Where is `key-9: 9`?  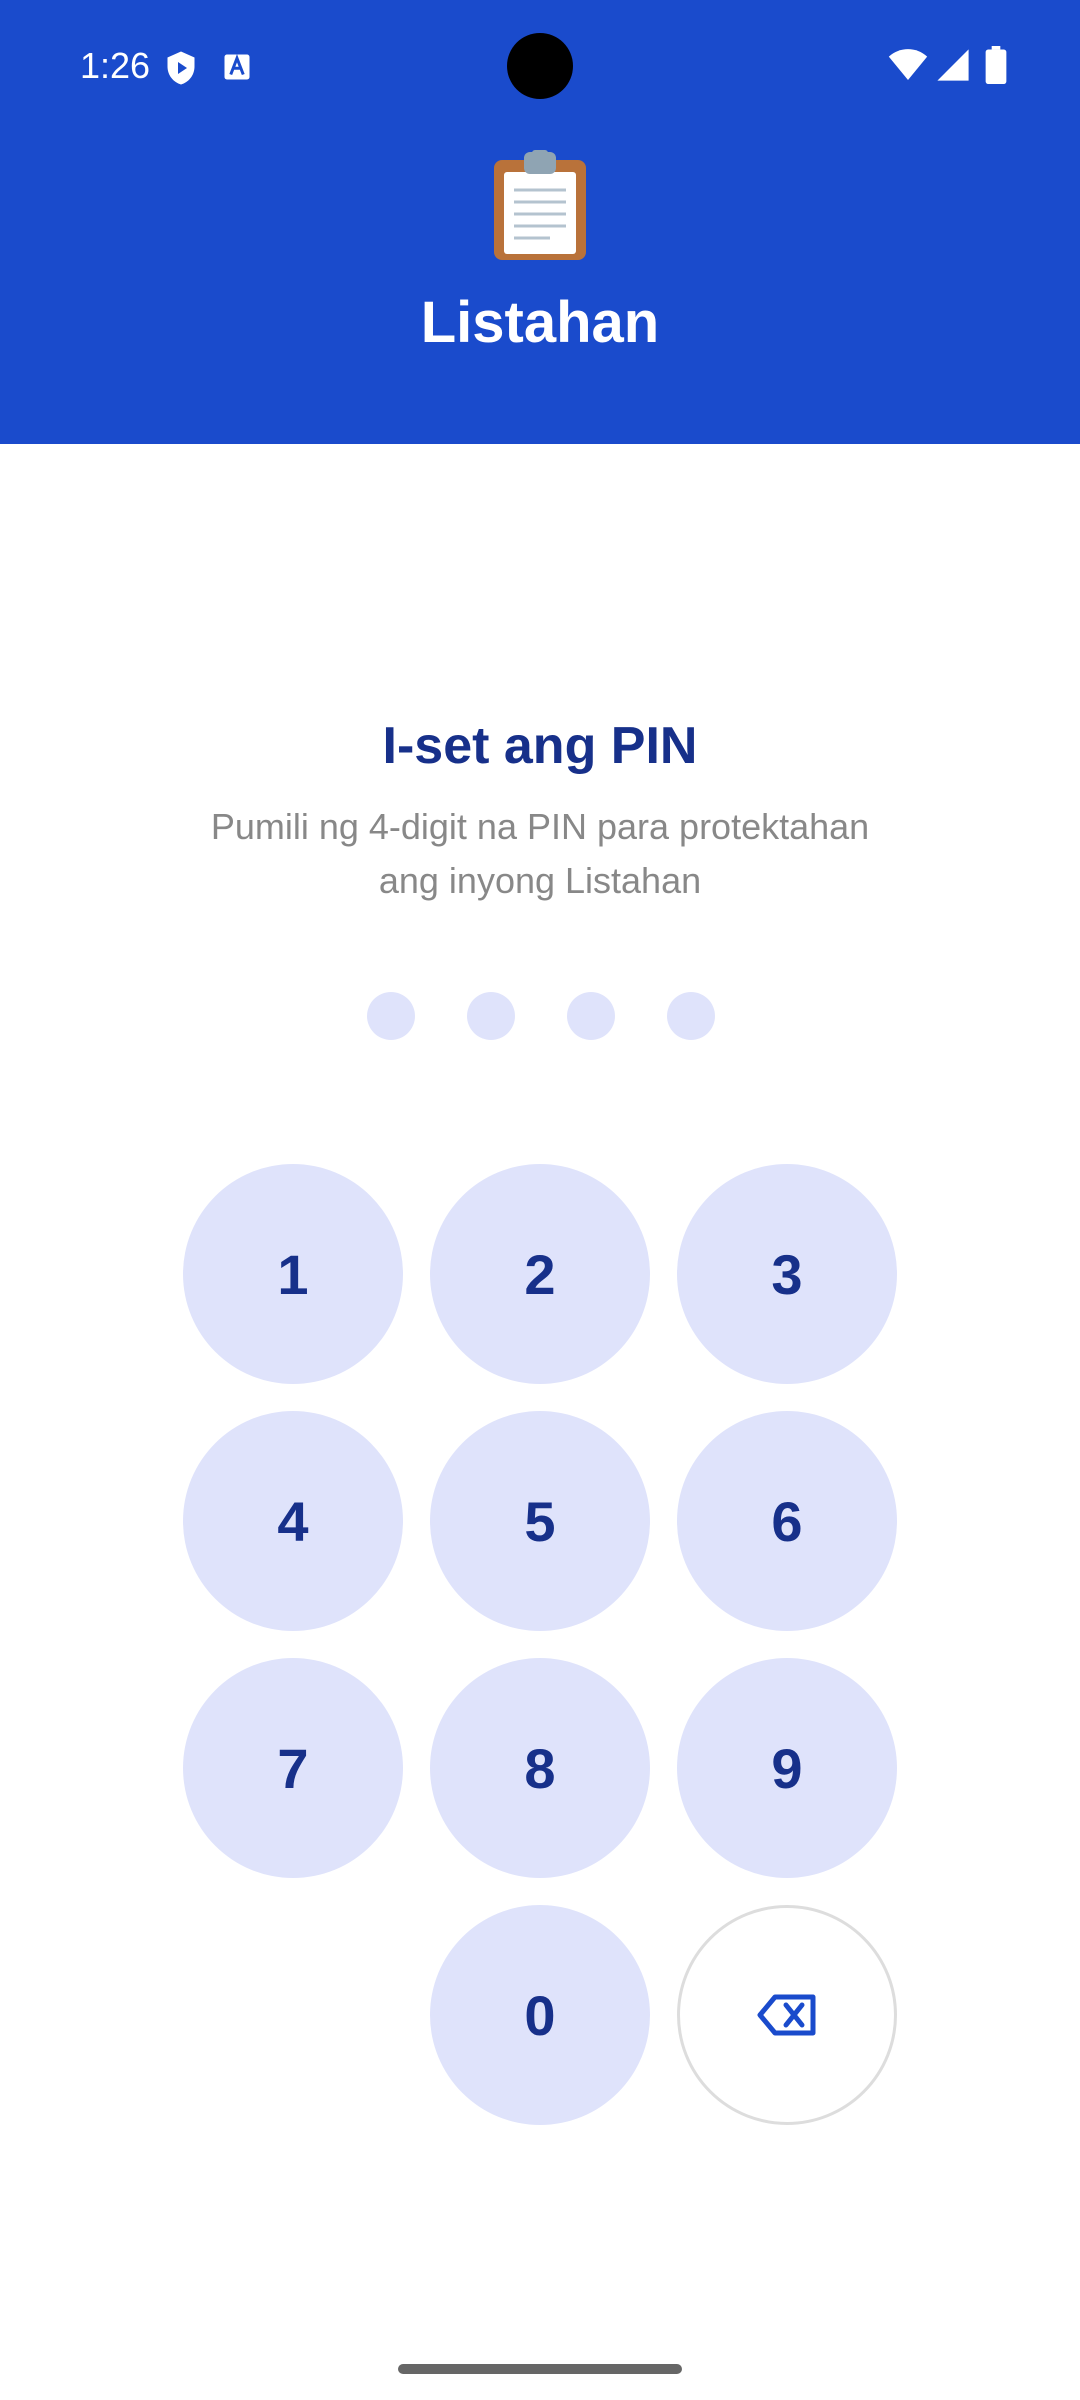
key-9: 9 is located at coordinates (787, 1768).